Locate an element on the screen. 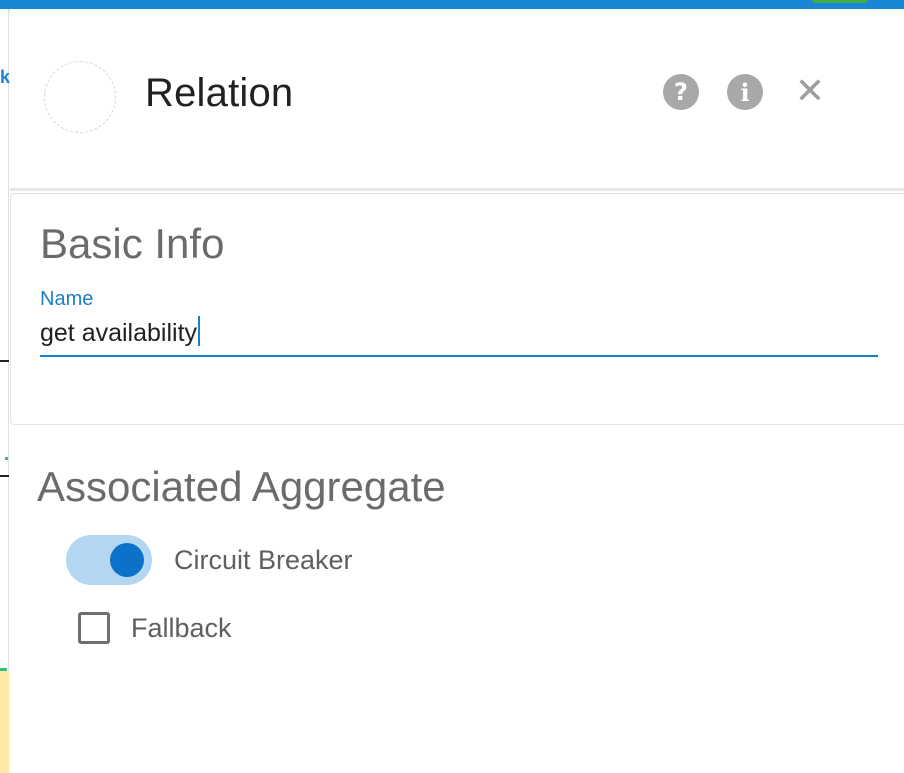 The height and width of the screenshot is (773, 904). background-green-mark is located at coordinates (6, 458).